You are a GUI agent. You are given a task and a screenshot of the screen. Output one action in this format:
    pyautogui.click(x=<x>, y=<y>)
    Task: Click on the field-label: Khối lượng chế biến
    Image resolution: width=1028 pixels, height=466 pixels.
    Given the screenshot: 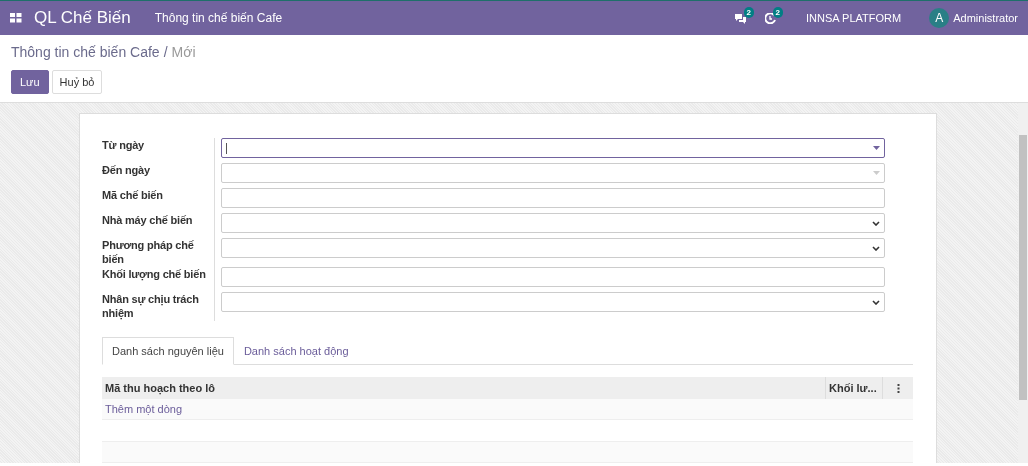 What is the action you would take?
    pyautogui.click(x=154, y=275)
    